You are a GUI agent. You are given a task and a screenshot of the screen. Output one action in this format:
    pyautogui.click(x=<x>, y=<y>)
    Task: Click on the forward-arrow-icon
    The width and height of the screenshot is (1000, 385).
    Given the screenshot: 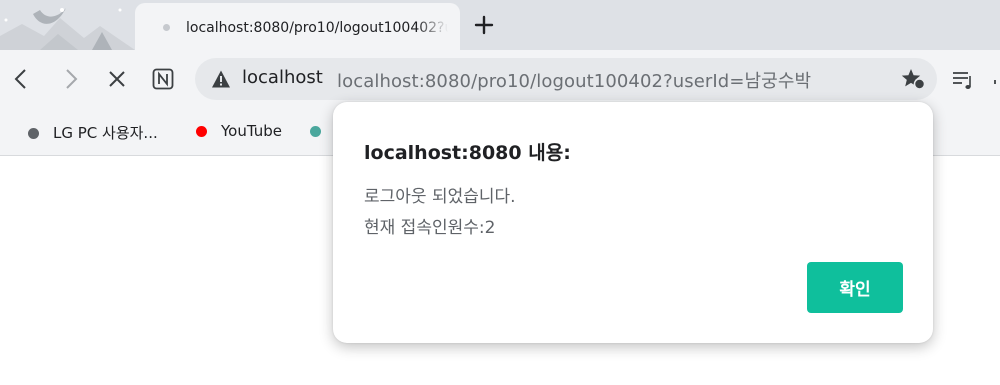 What is the action you would take?
    pyautogui.click(x=71, y=79)
    